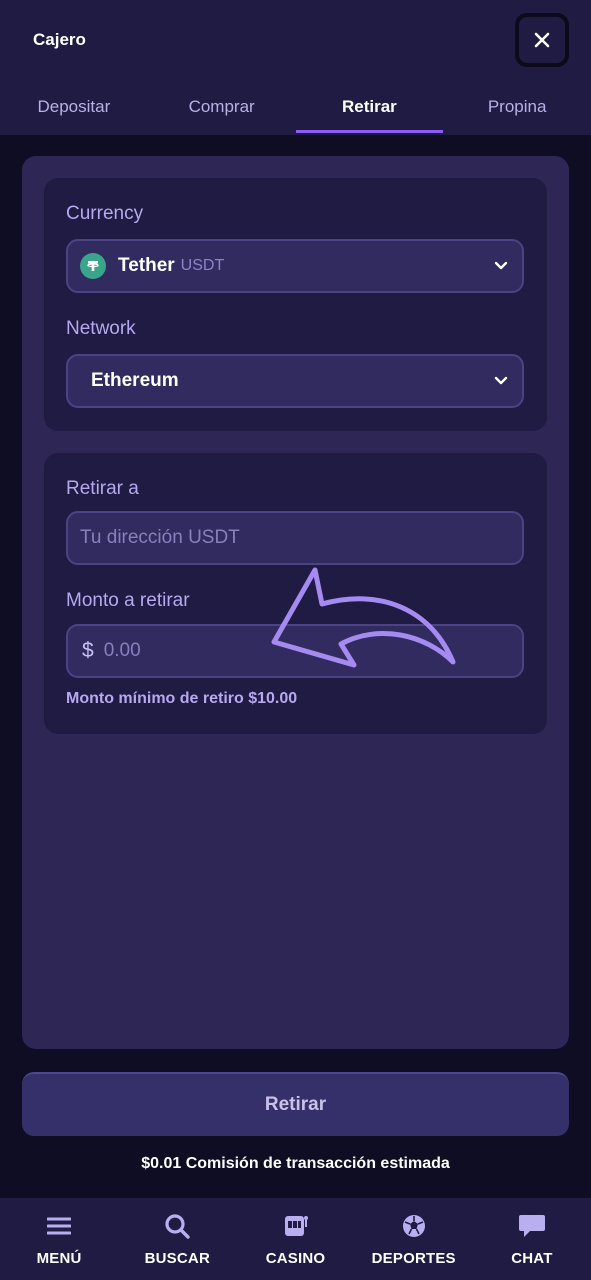 This screenshot has height=1280, width=591. Describe the element at coordinates (59, 39) in the screenshot. I see `page-title: Cajero` at that location.